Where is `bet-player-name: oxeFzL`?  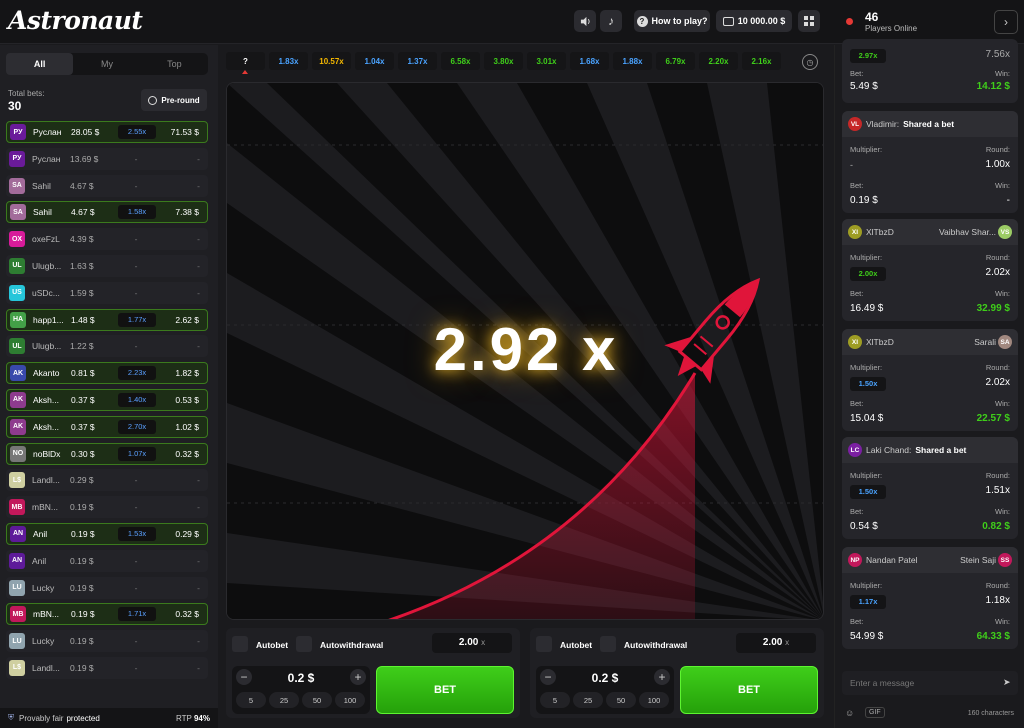
bet-player-name: oxeFzL is located at coordinates (46, 239).